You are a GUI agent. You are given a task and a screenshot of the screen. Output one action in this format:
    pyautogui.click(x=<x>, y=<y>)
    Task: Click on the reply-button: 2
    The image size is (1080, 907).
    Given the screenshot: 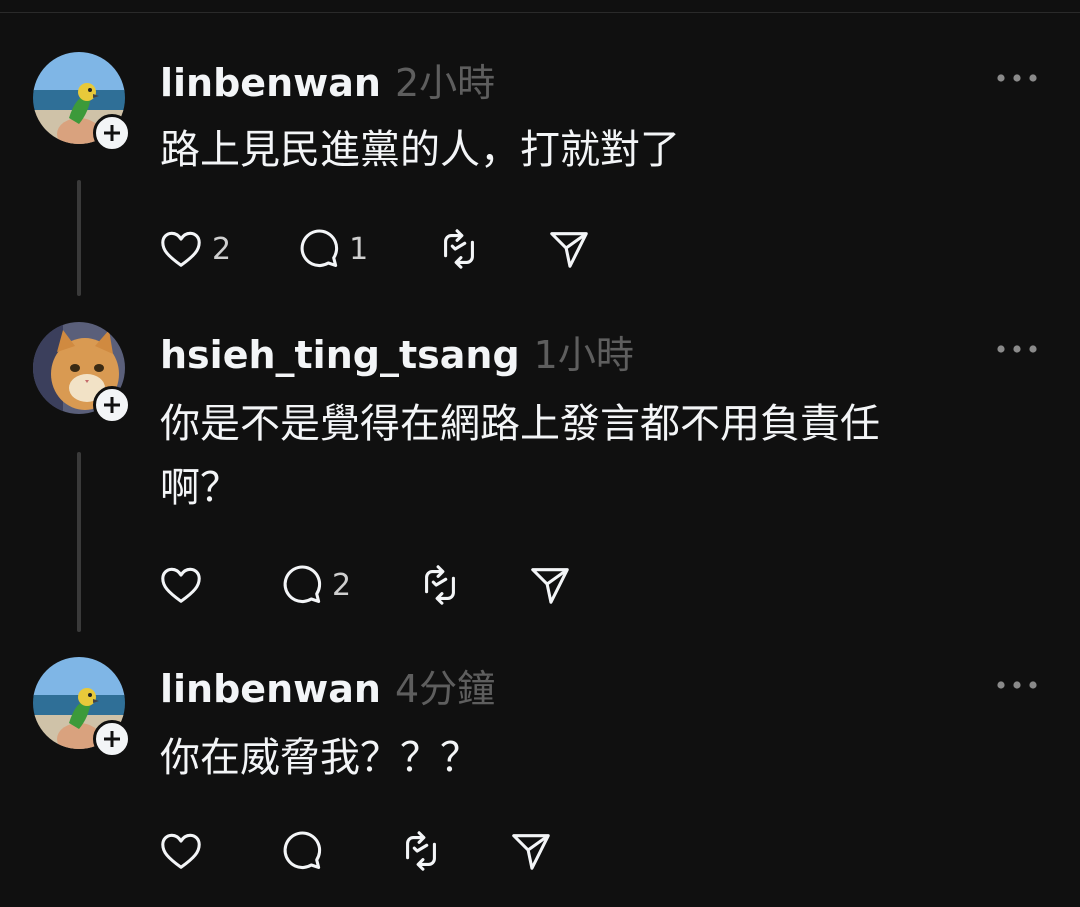 What is the action you would take?
    pyautogui.click(x=314, y=585)
    